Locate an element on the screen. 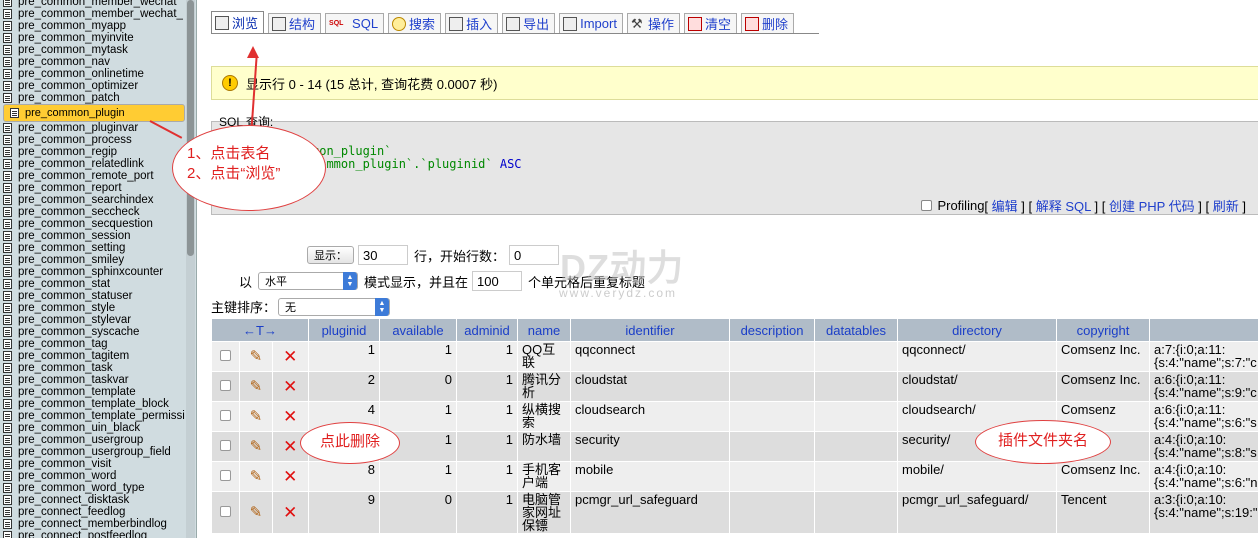 This screenshot has height=538, width=1258. sidebar-table-item: pre_common_remote_port is located at coordinates (94, 176).